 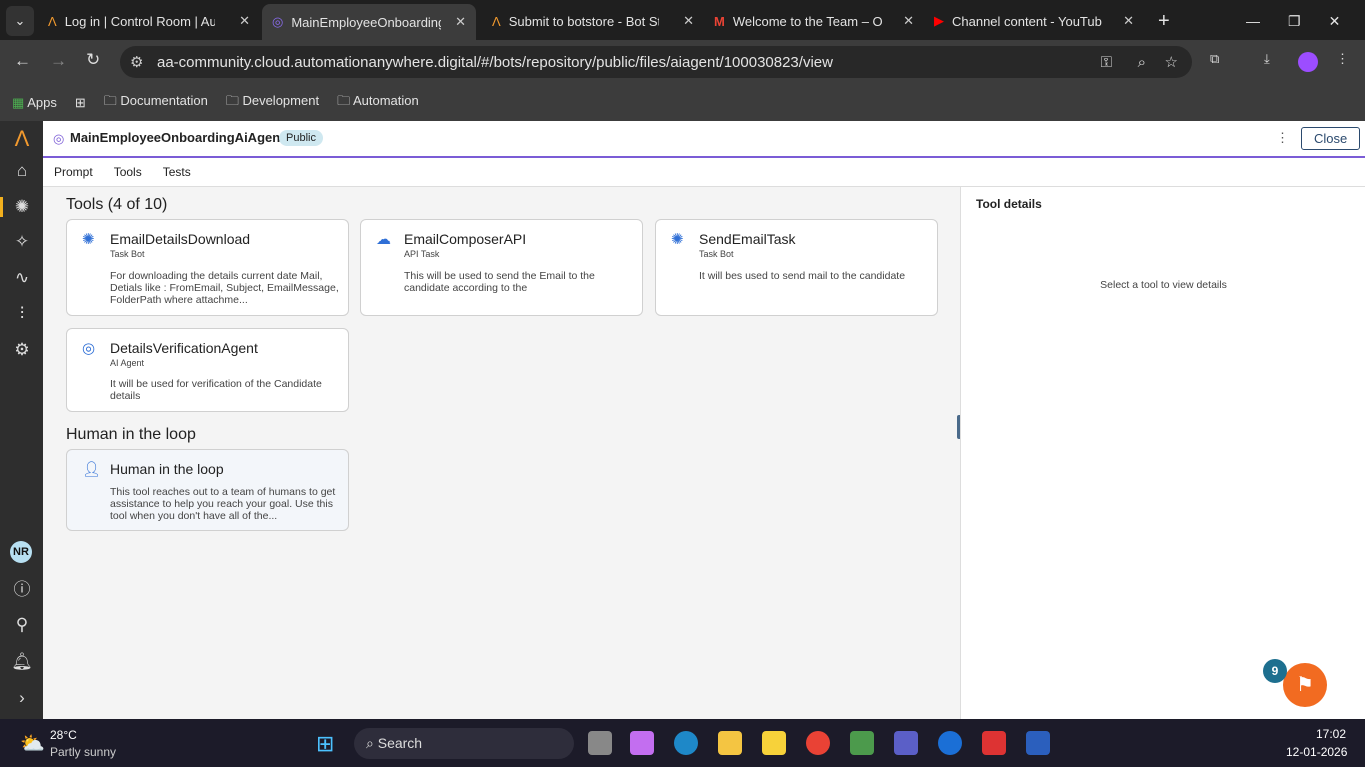 I want to click on bookmark-folder: 🗀 Automation, so click(x=378, y=103).